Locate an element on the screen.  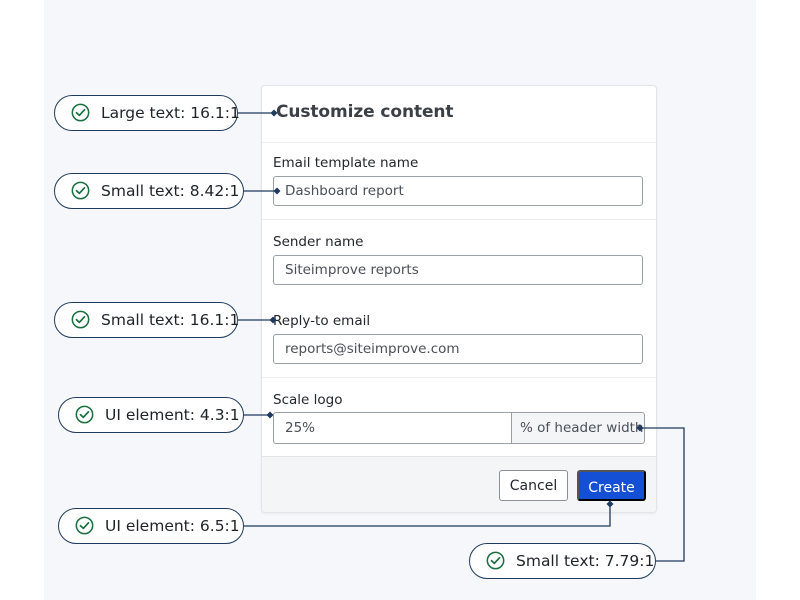
callout-small-text-suffix: Small text: 7.79:1 is located at coordinates (562, 561).